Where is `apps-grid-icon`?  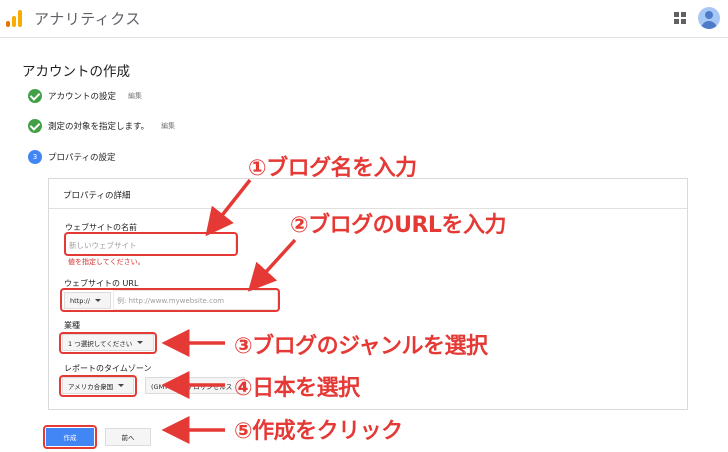 apps-grid-icon is located at coordinates (680, 18).